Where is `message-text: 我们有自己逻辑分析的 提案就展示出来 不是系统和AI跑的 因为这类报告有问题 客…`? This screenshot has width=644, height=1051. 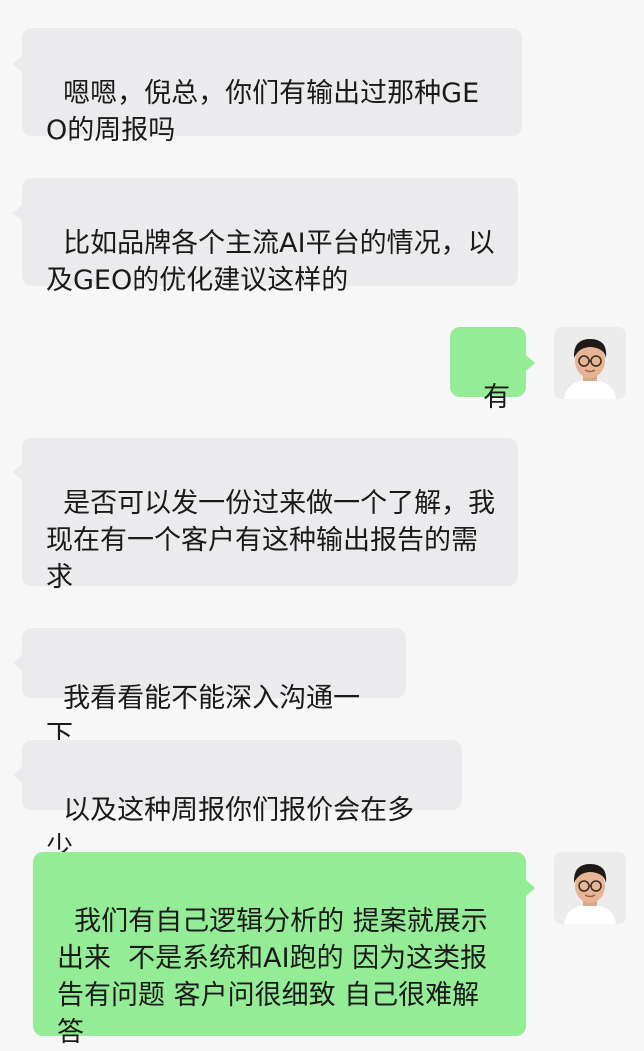 message-text: 我们有自己逻辑分析的 提案就展示出来 不是系统和AI跑的 因为这类报告有问题 客… is located at coordinates (272, 977).